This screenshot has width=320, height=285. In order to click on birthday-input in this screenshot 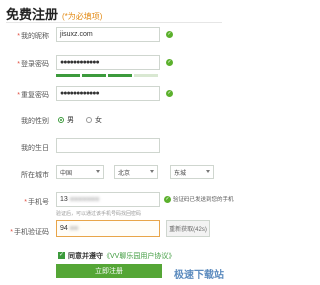, I will do `click(108, 145)`.